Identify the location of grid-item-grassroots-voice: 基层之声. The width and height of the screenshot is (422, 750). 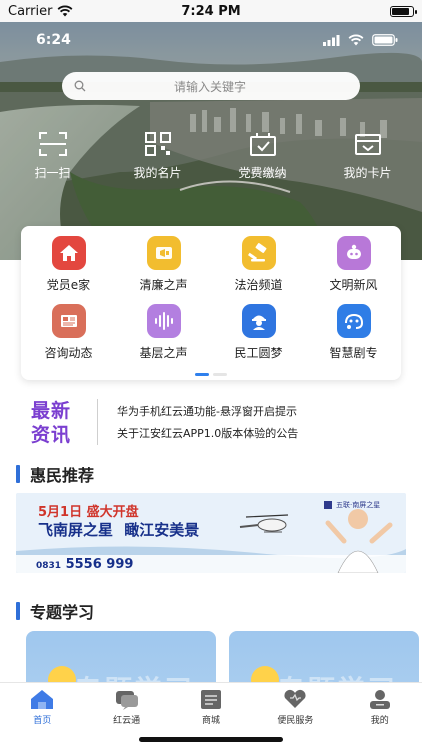
(163, 334).